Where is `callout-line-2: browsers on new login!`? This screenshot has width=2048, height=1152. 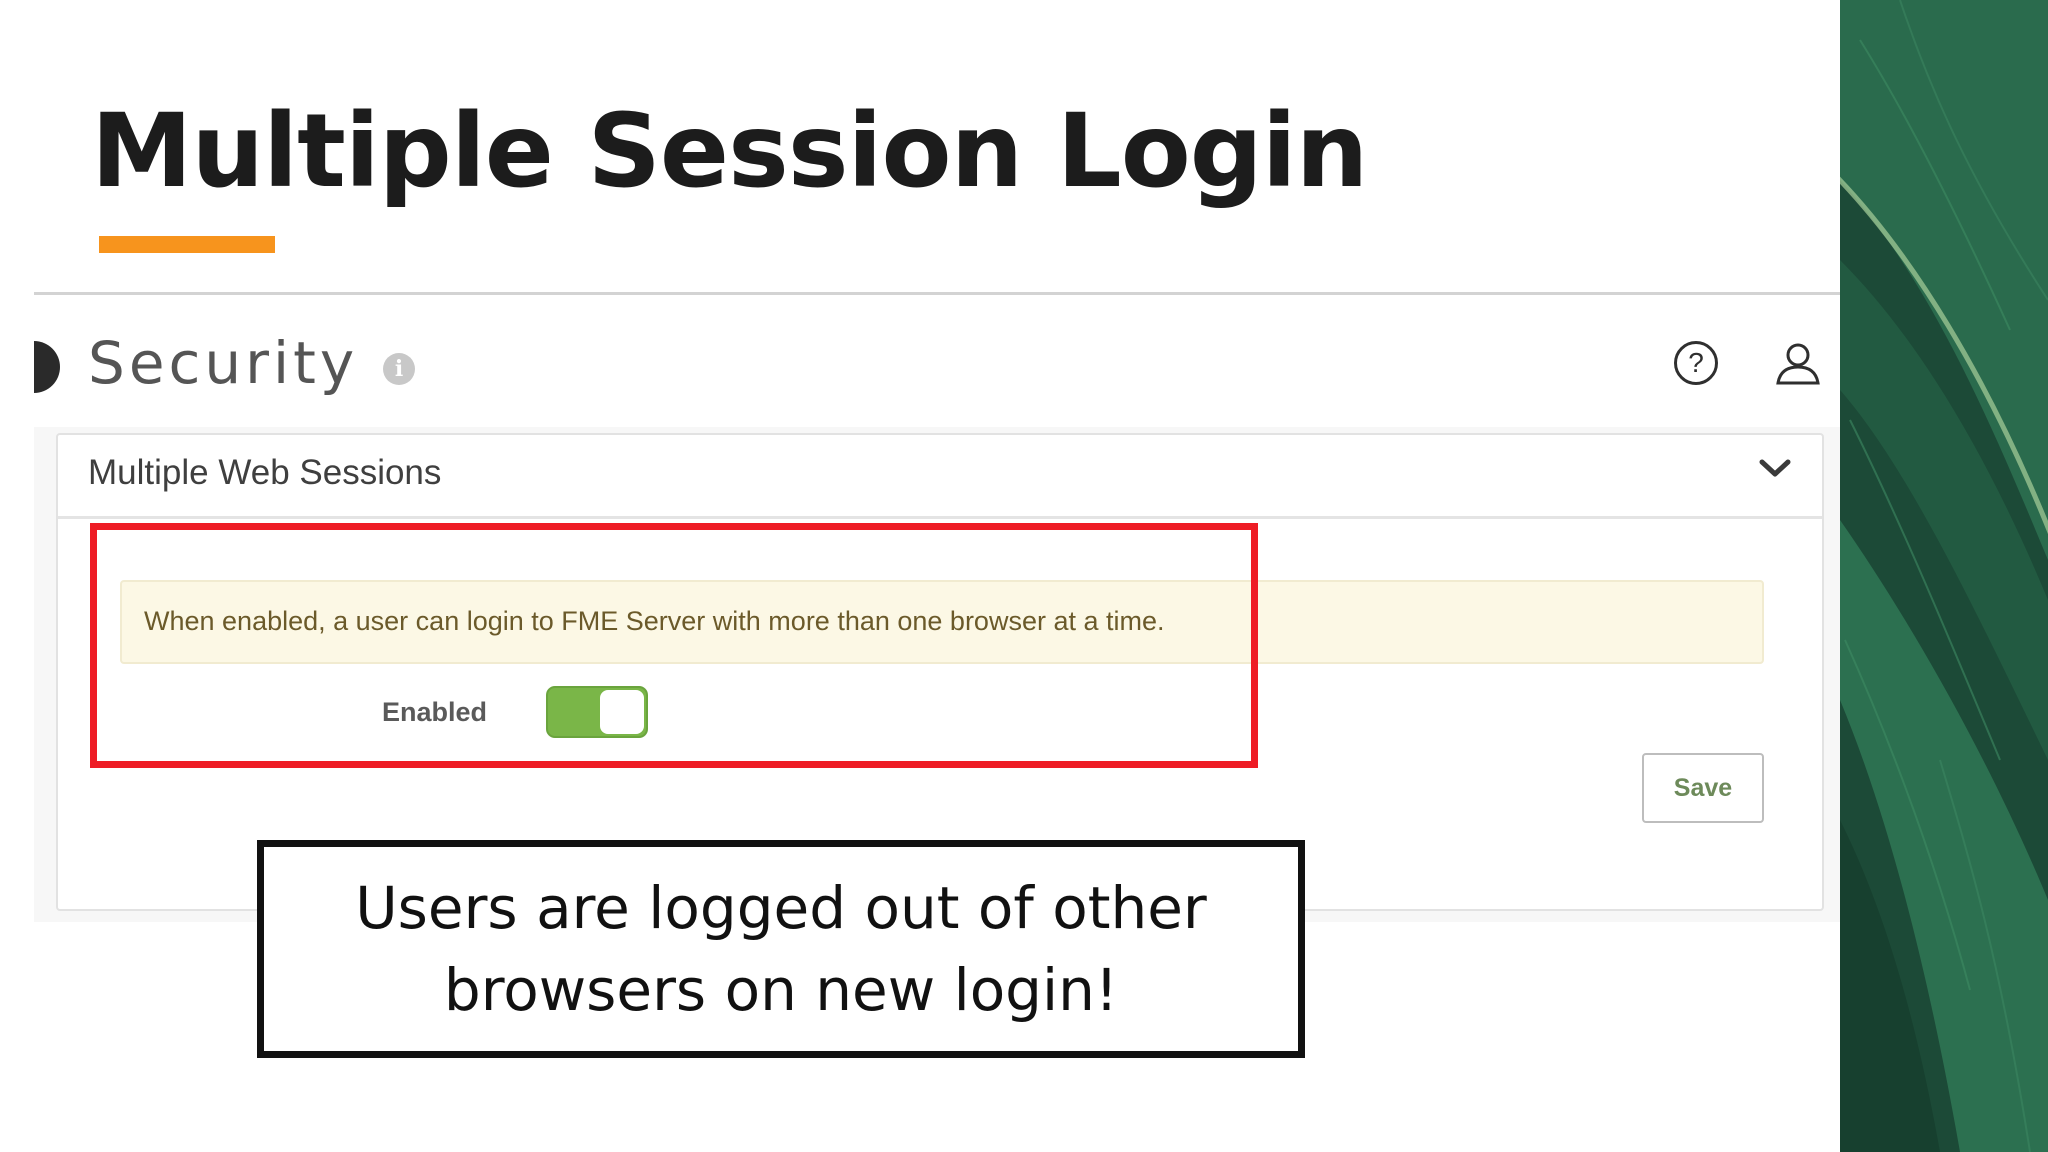
callout-line-2: browsers on new login! is located at coordinates (781, 990).